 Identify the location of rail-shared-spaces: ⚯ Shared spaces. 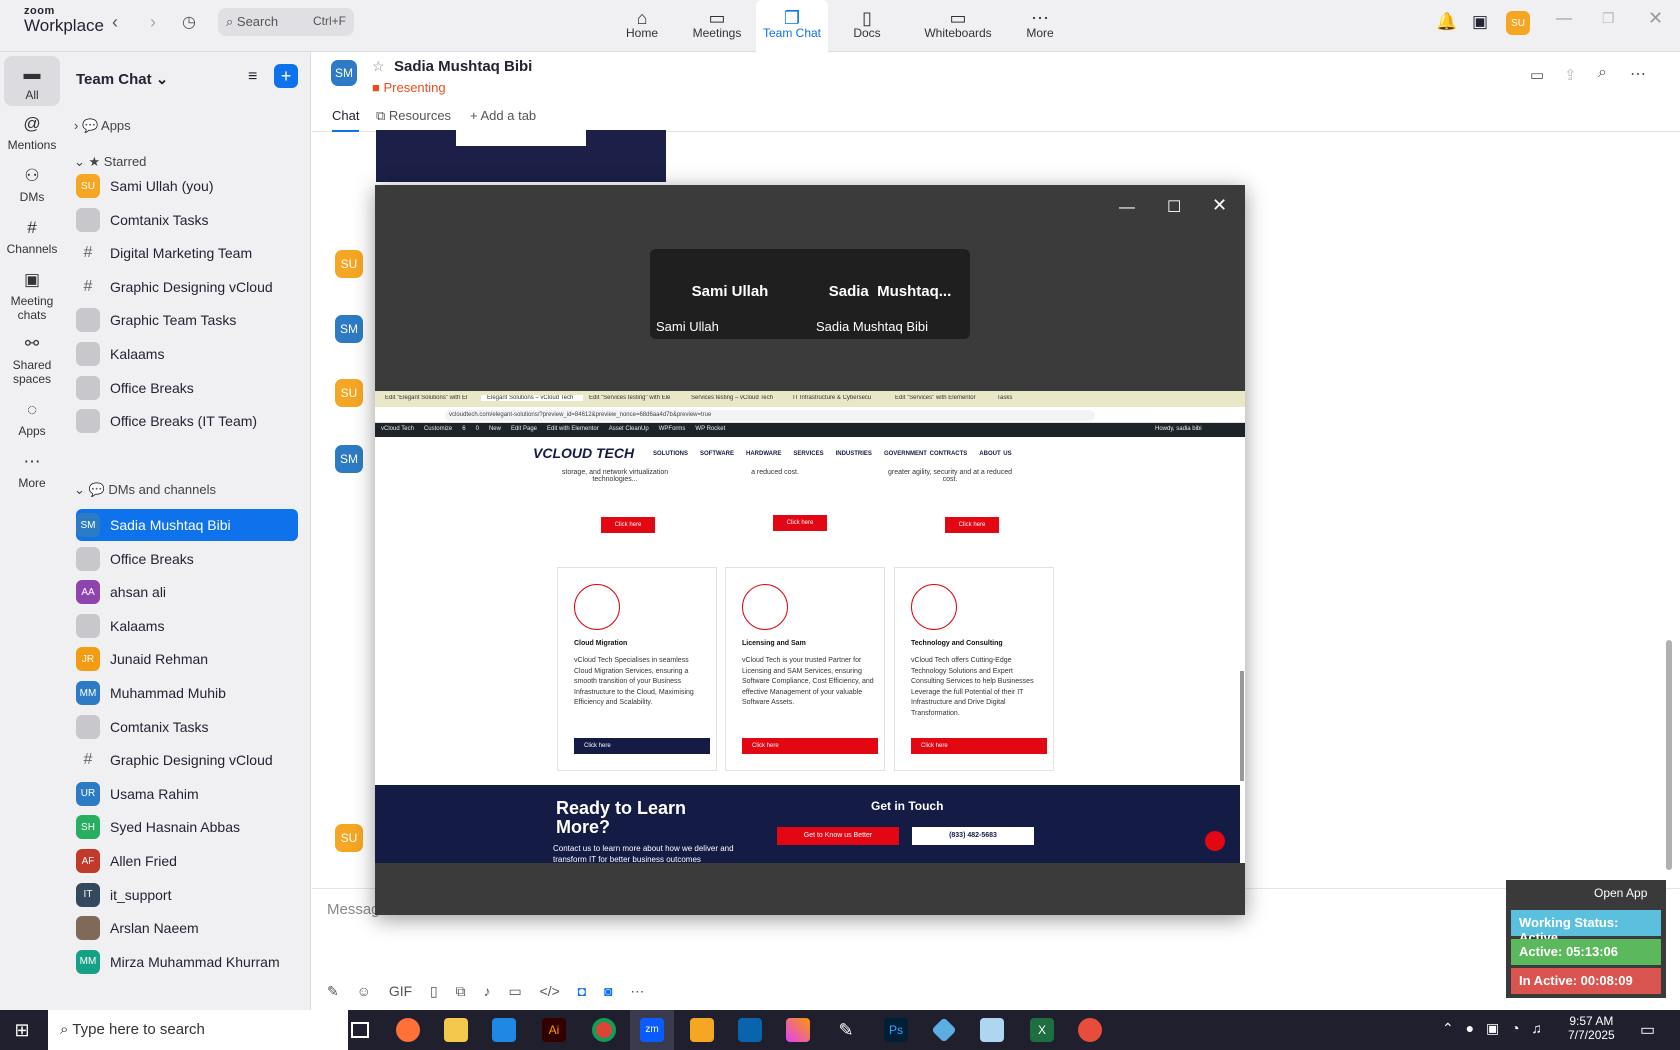
(32, 360).